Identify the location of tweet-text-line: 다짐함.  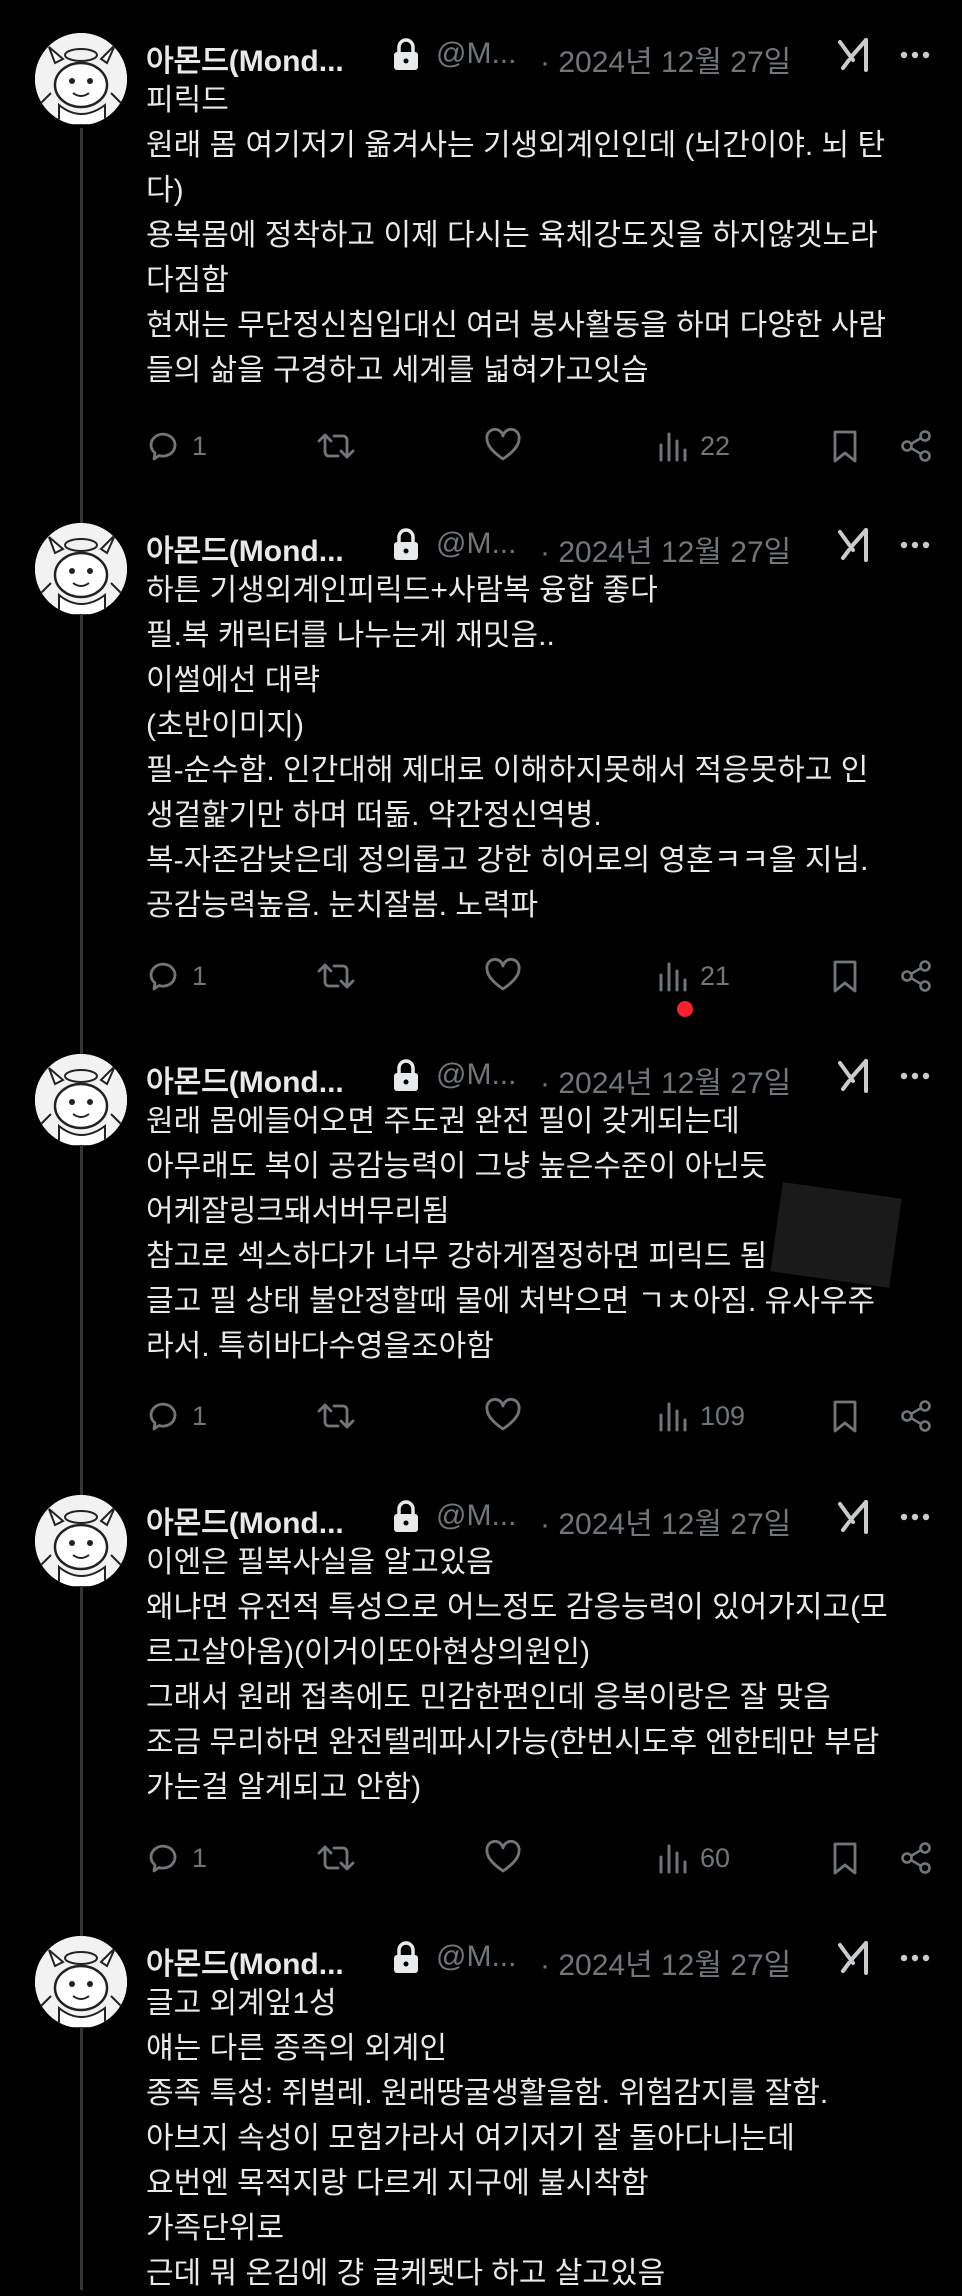
(187, 280).